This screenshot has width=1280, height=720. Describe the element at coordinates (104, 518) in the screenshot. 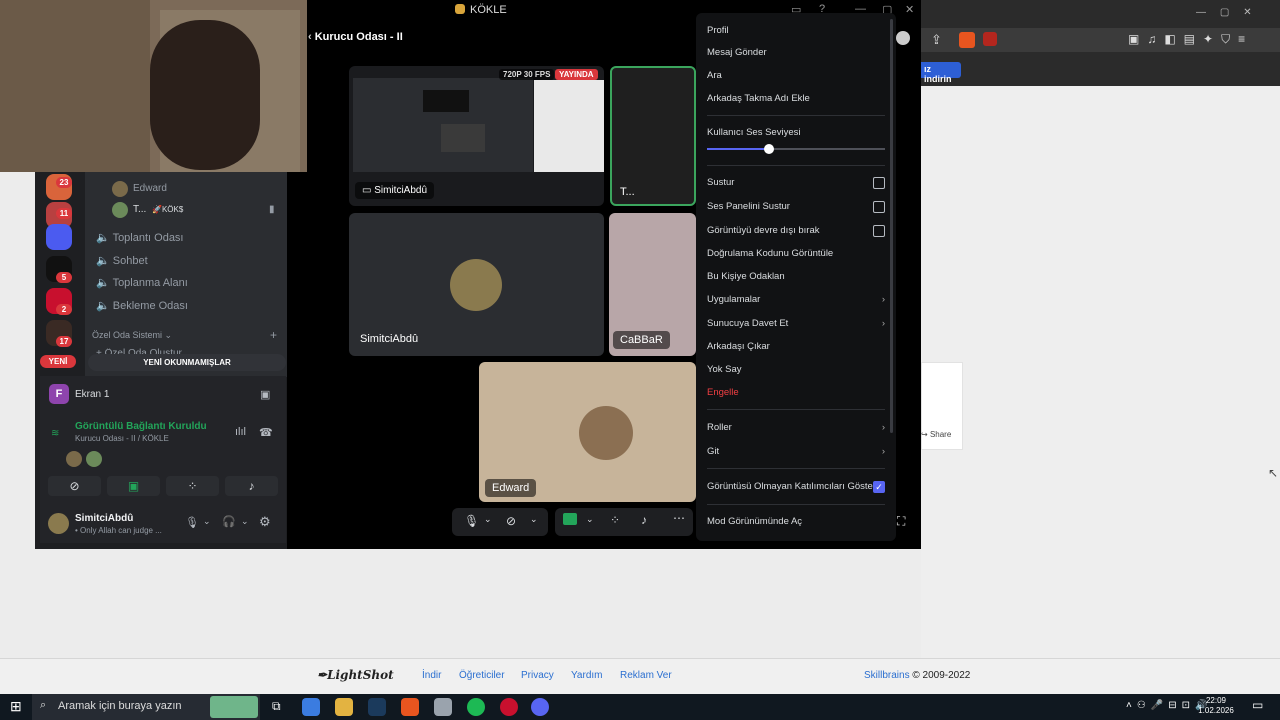

I see `user-name: SimitciAbdû` at that location.